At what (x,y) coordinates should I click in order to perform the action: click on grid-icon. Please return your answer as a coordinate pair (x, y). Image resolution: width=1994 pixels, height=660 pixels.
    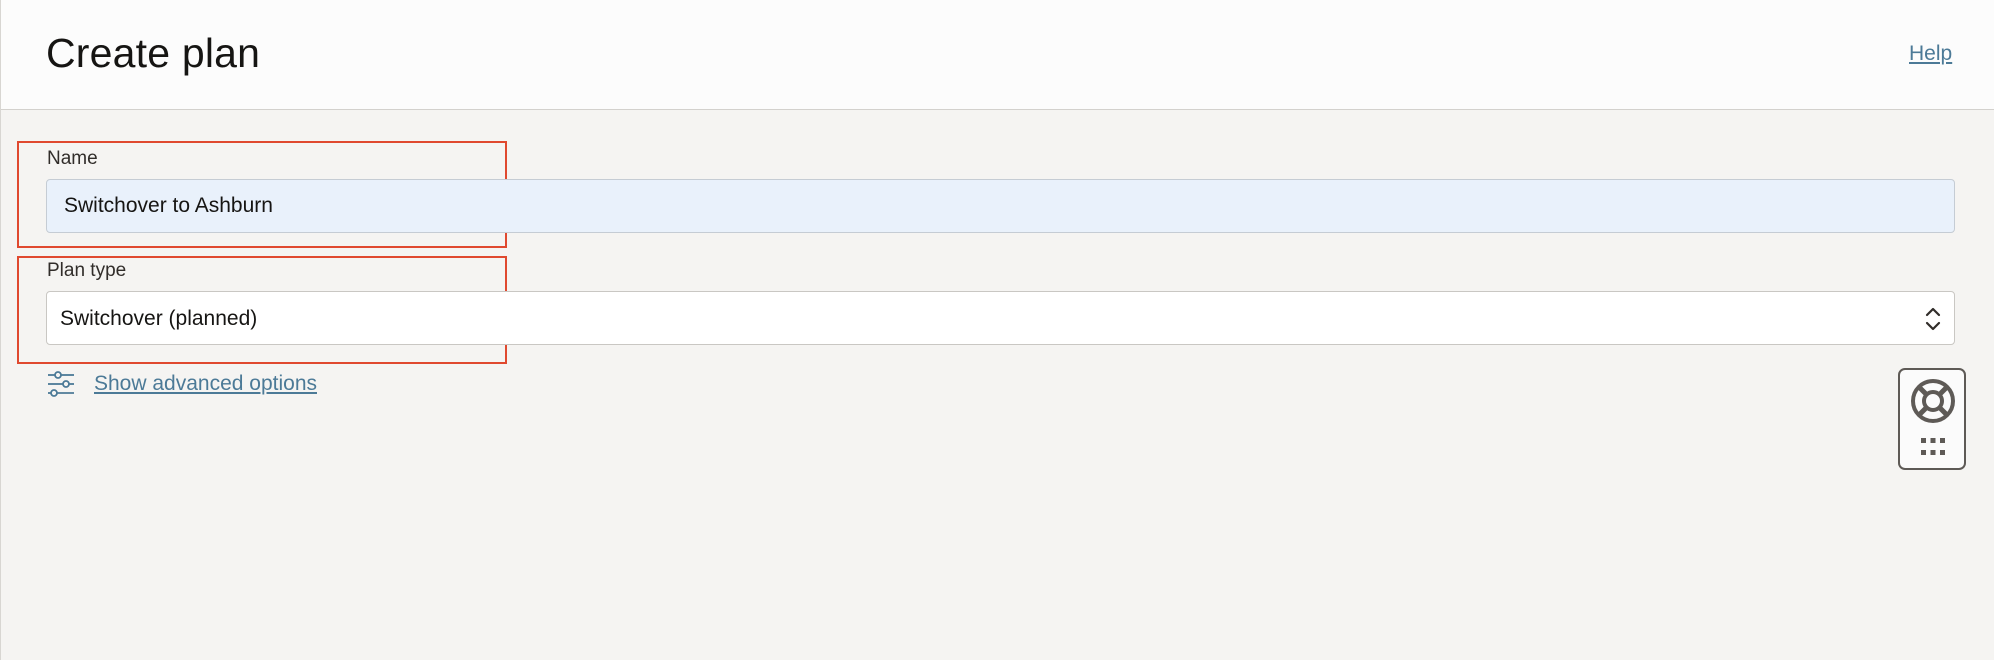
    Looking at the image, I should click on (1933, 446).